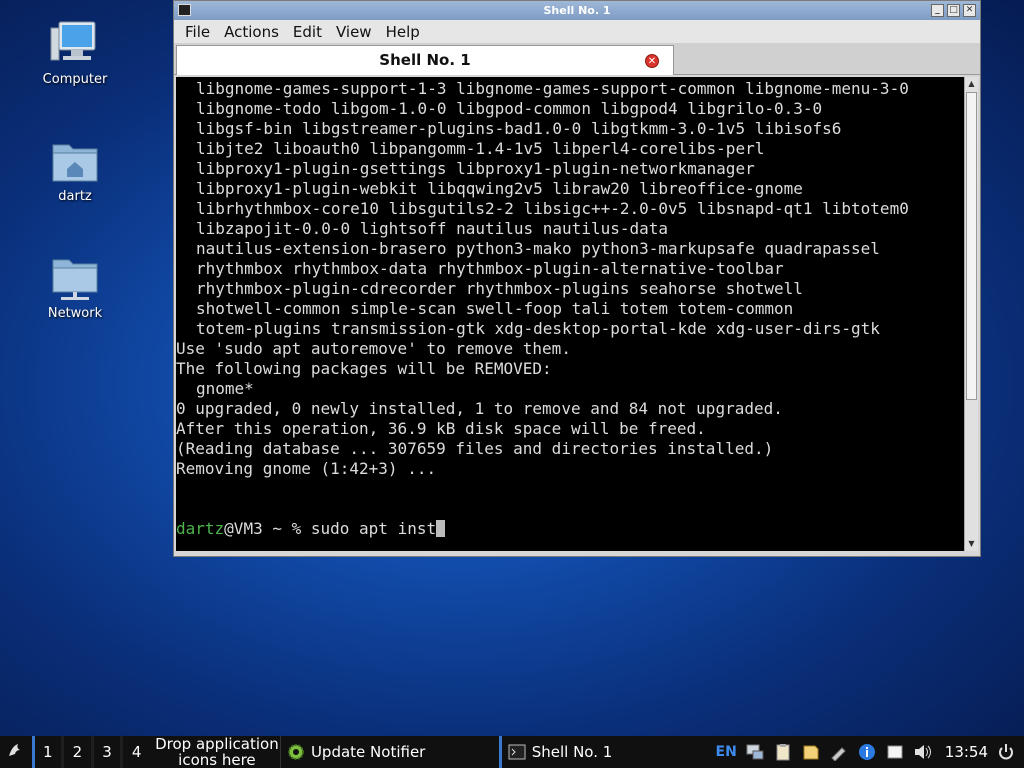 This screenshot has height=768, width=1024. What do you see at coordinates (839, 752) in the screenshot?
I see `pen-icon` at bounding box center [839, 752].